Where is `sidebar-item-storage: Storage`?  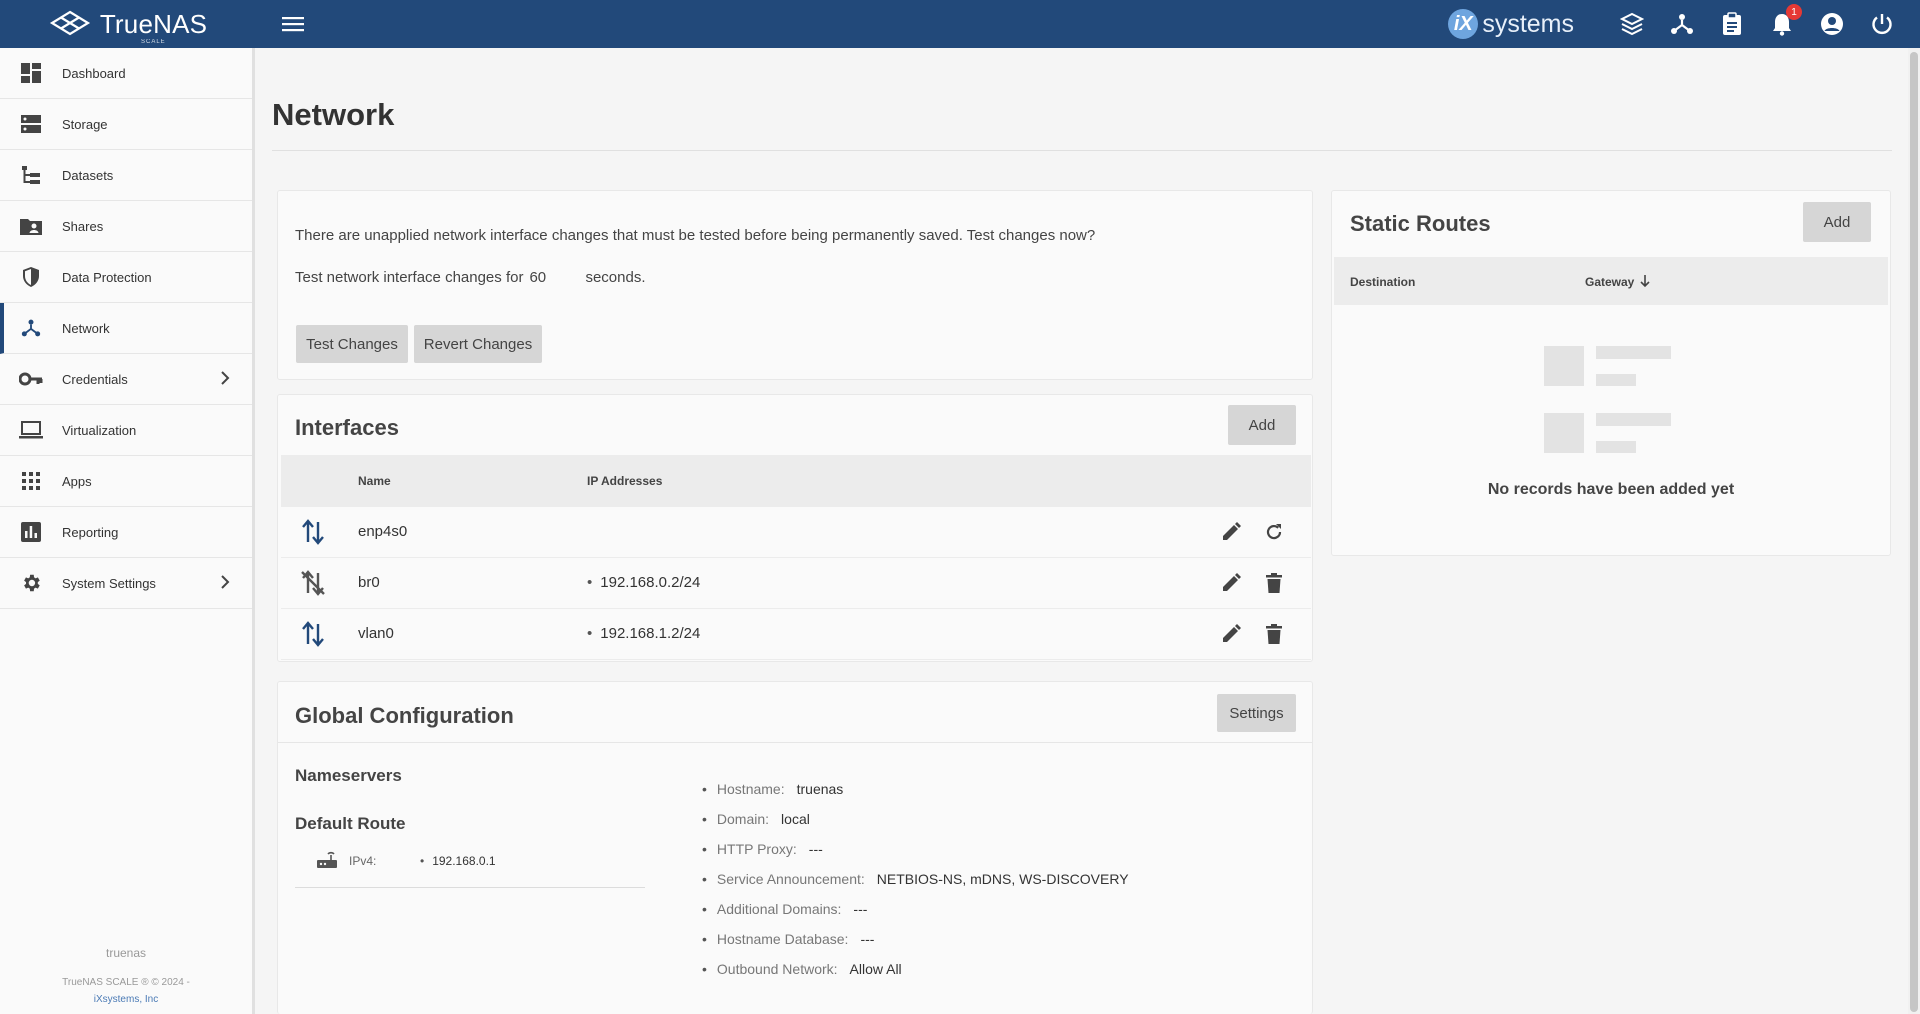
sidebar-item-storage: Storage is located at coordinates (126, 124).